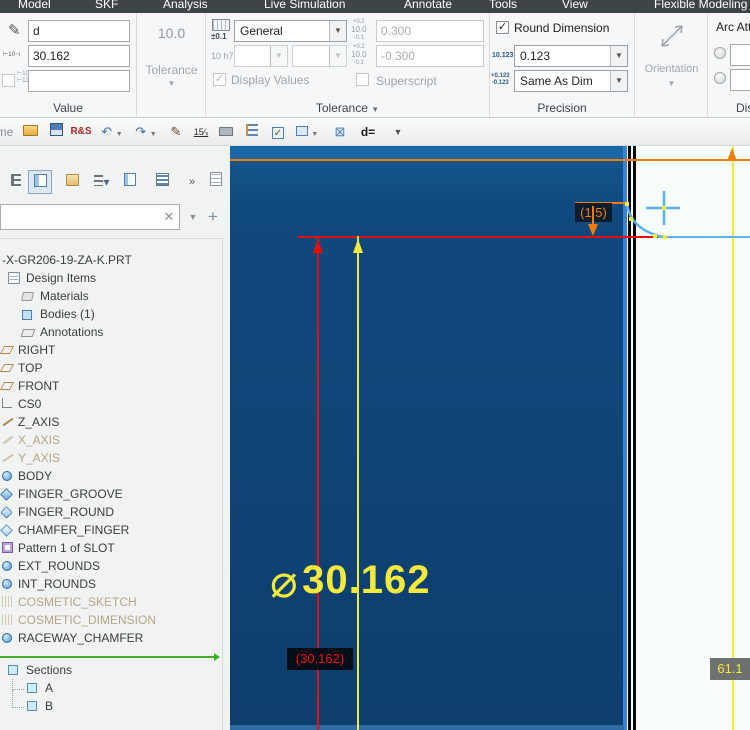 The height and width of the screenshot is (730, 750). Describe the element at coordinates (111, 314) in the screenshot. I see `tree-item-bodies-1-: Bodies (1)` at that location.